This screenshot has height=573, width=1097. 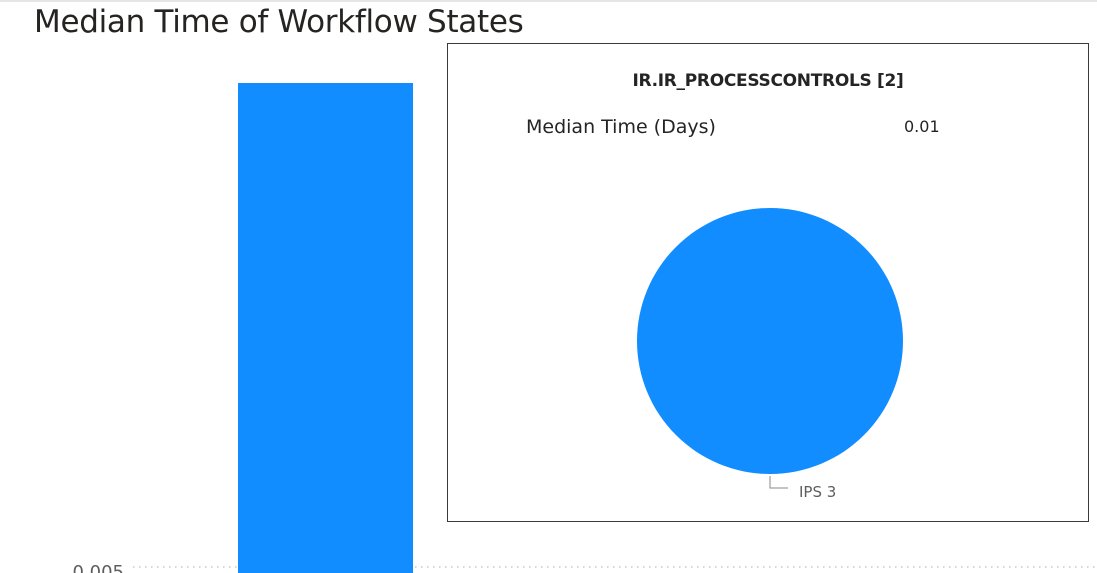 I want to click on pie-slice-label: IPS 3, so click(x=817, y=492).